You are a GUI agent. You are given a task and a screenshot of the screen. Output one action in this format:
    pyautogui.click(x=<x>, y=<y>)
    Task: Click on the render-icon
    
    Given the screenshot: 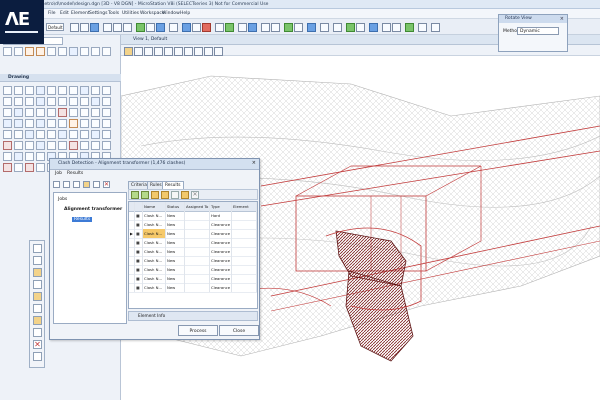 What is the action you would take?
    pyautogui.click(x=288, y=27)
    